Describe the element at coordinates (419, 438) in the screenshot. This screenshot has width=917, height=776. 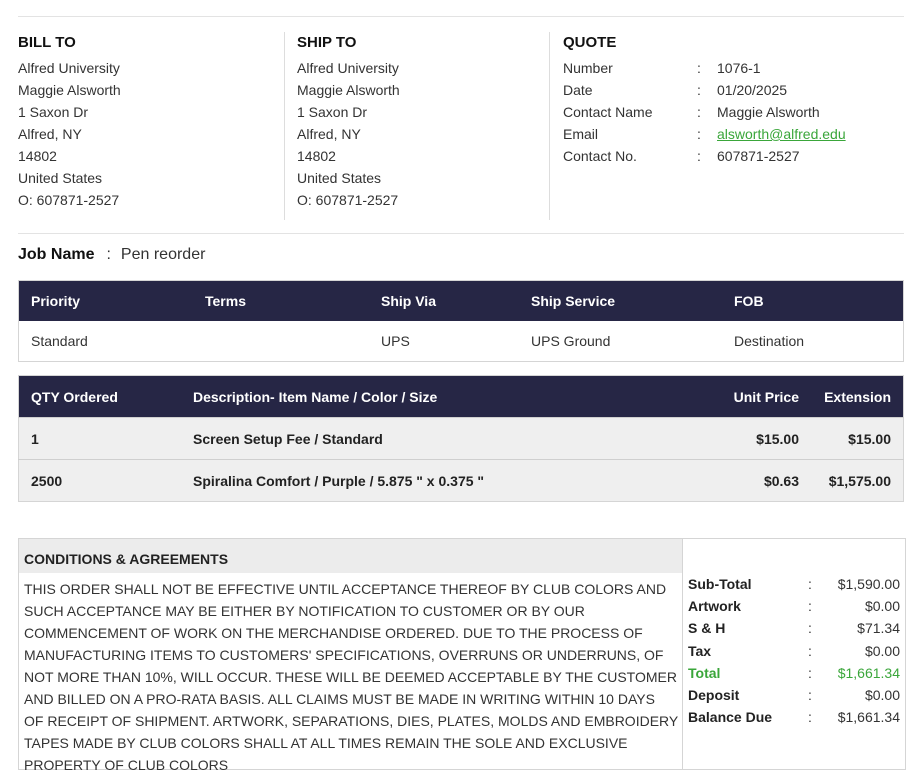
I see `description-cell: Screen Setup Fee / Standard` at that location.